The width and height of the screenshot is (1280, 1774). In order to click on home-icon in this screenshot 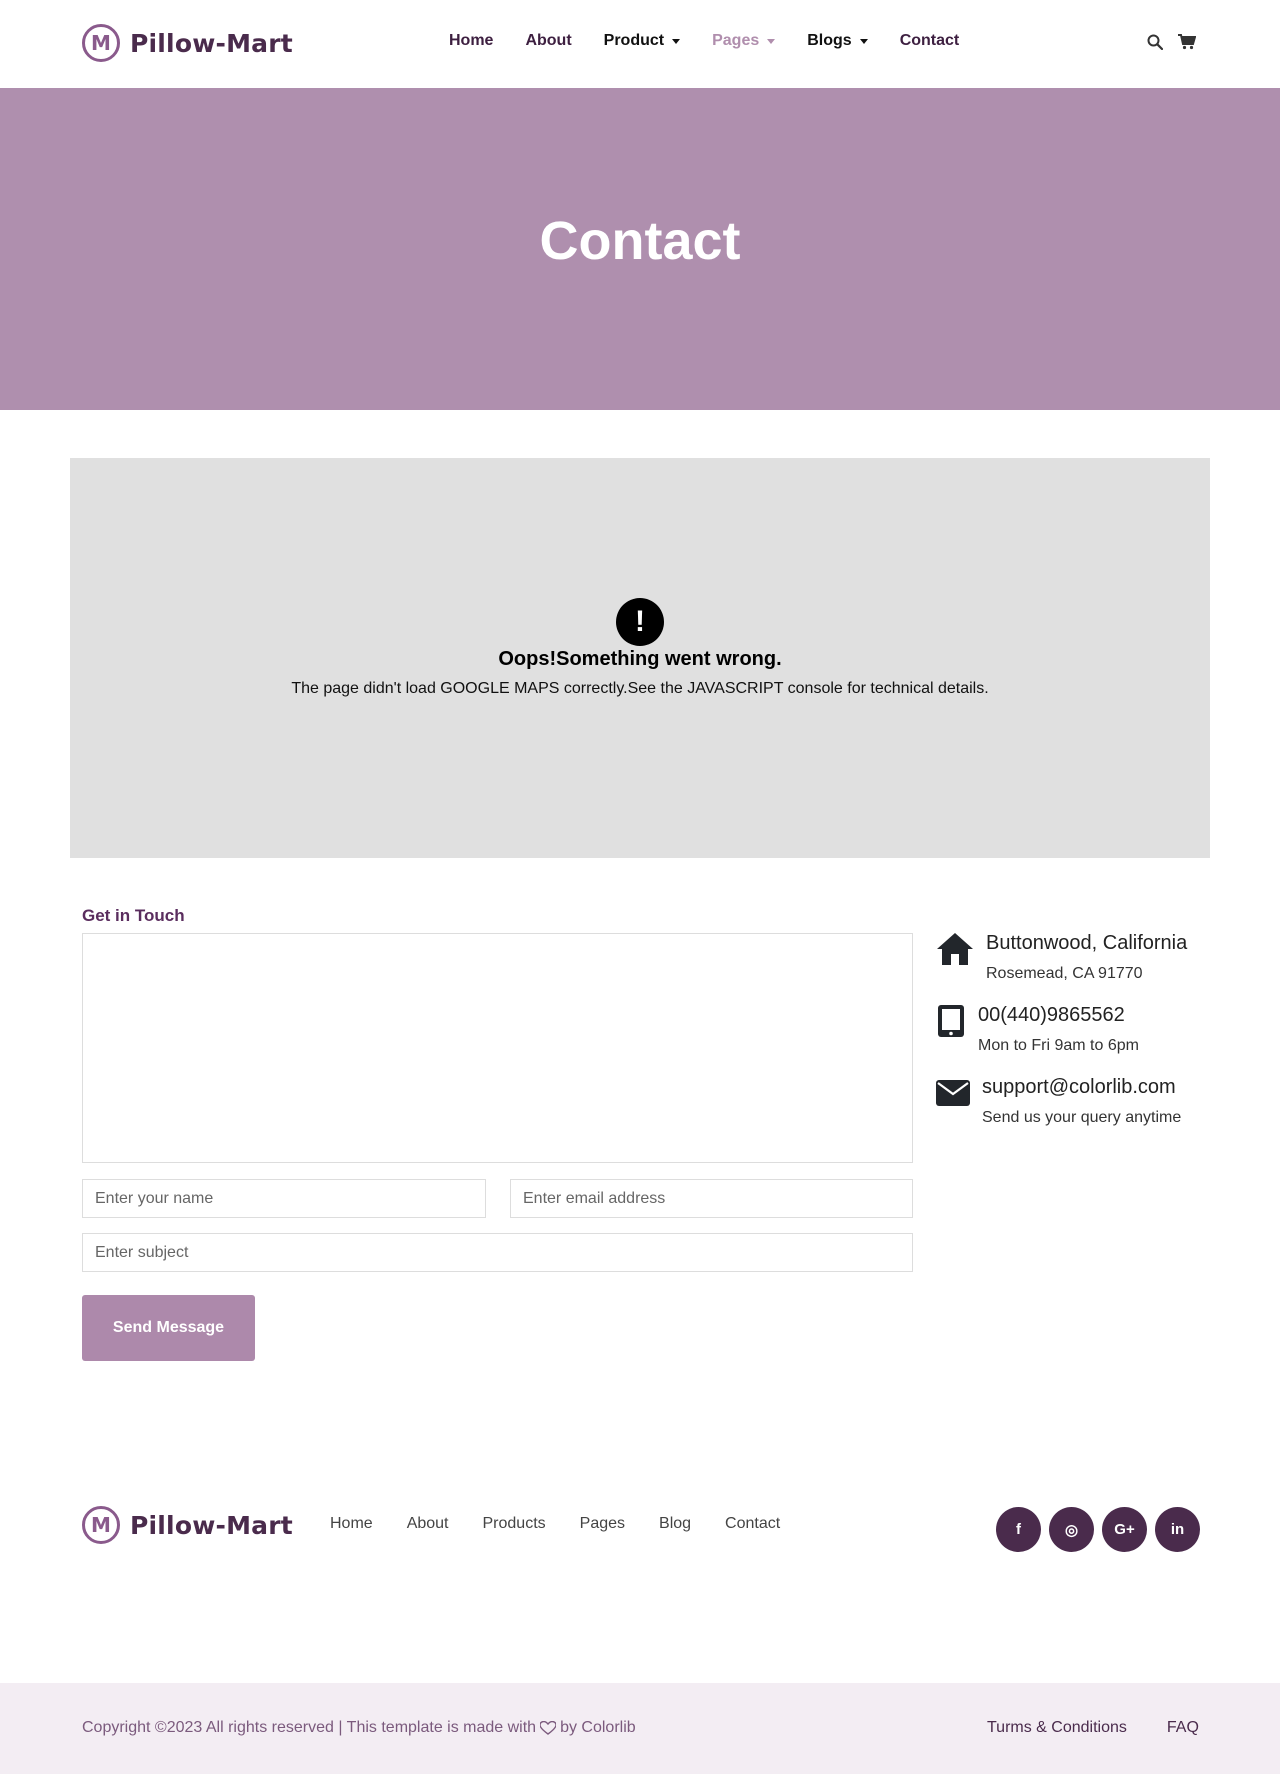, I will do `click(955, 957)`.